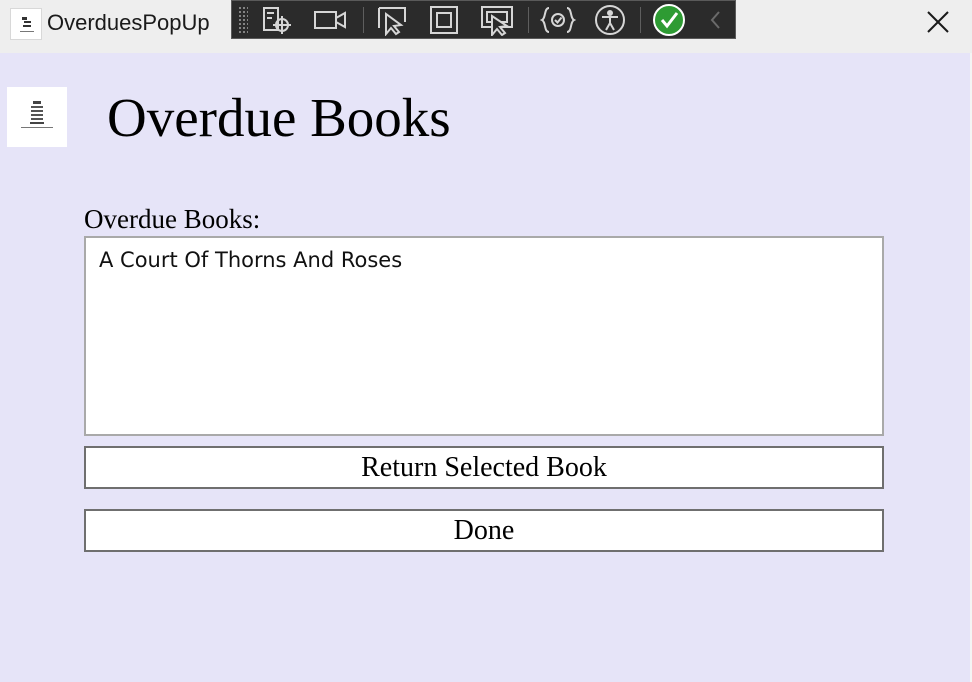 The height and width of the screenshot is (682, 972). What do you see at coordinates (669, 19) in the screenshot?
I see `checkmark-status-icon` at bounding box center [669, 19].